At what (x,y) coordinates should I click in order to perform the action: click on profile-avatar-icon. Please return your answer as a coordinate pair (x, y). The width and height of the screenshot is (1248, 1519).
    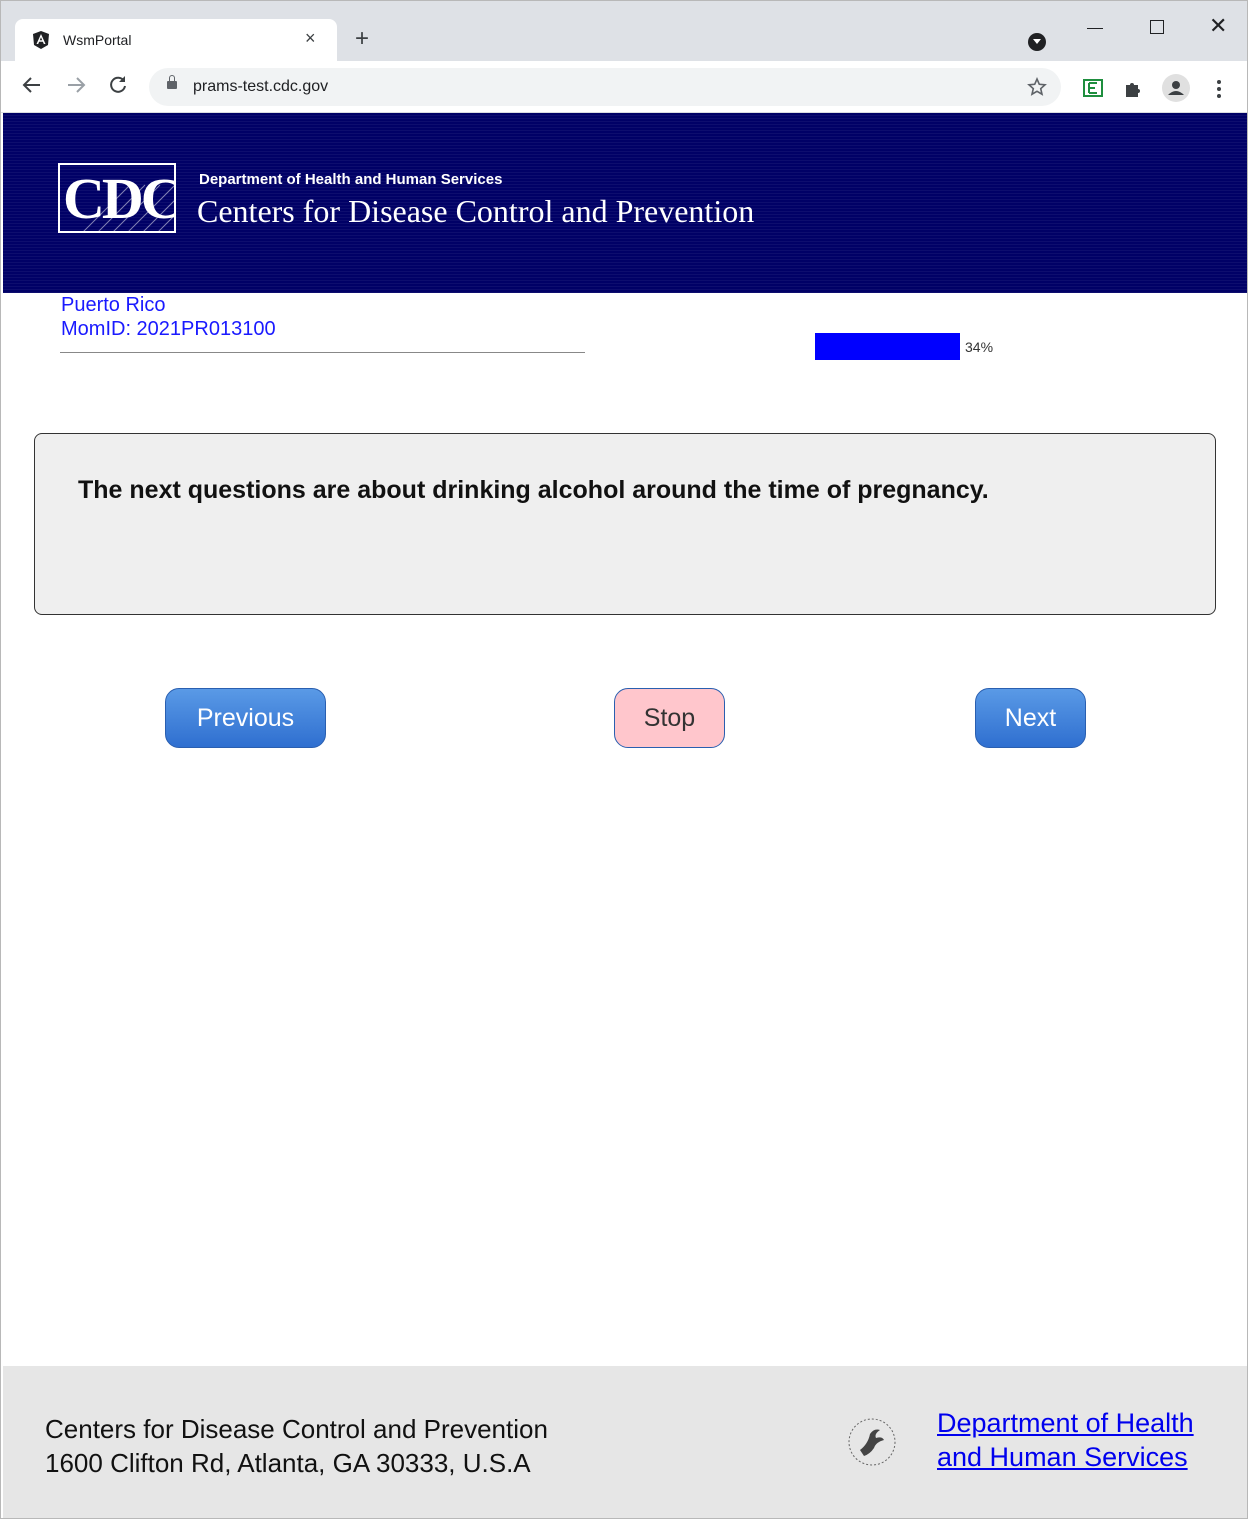
    Looking at the image, I should click on (1176, 88).